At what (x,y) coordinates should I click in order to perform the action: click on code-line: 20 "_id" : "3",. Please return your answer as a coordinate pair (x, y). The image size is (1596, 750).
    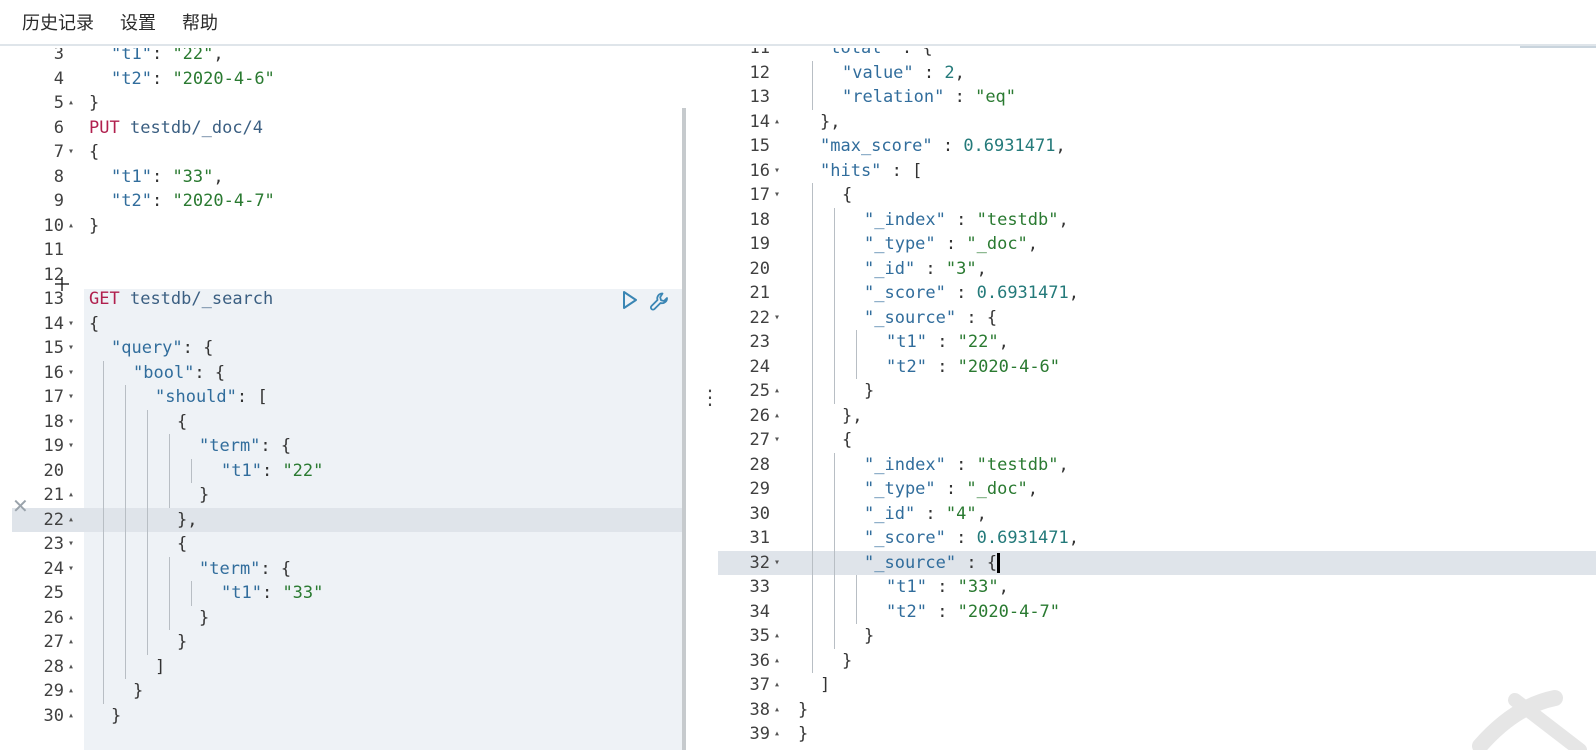
    Looking at the image, I should click on (1157, 268).